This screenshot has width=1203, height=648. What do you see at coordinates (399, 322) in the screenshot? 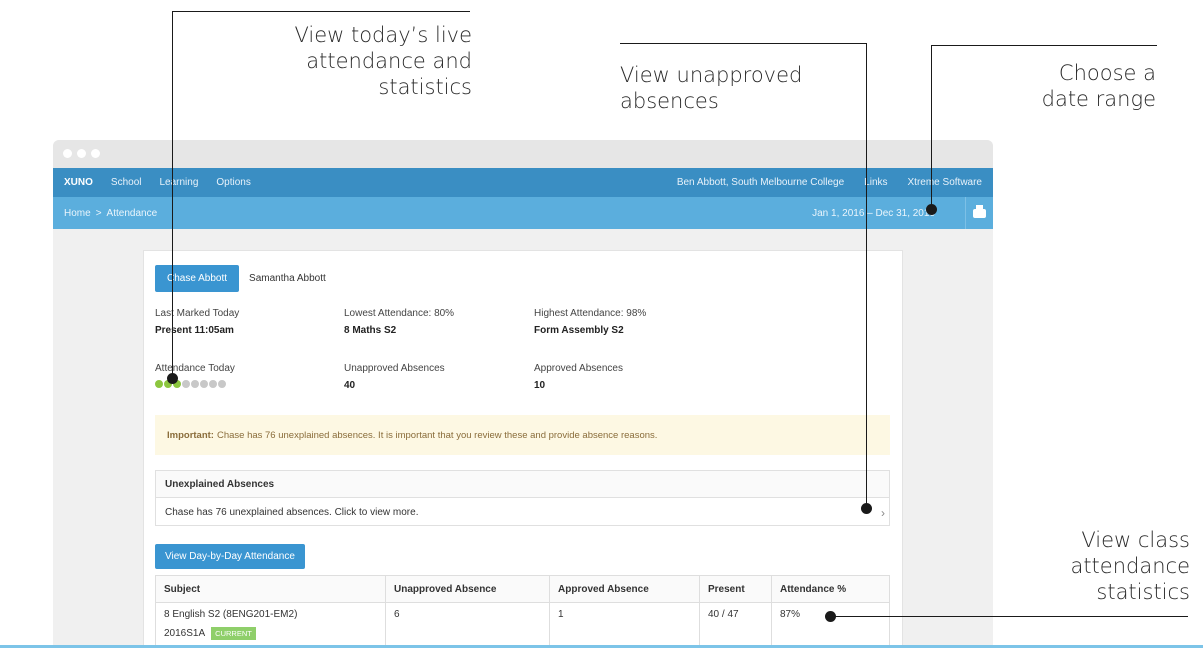
I see `stat-lowest-attendance: Lowest Attendance: 80% 8 Maths S2` at bounding box center [399, 322].